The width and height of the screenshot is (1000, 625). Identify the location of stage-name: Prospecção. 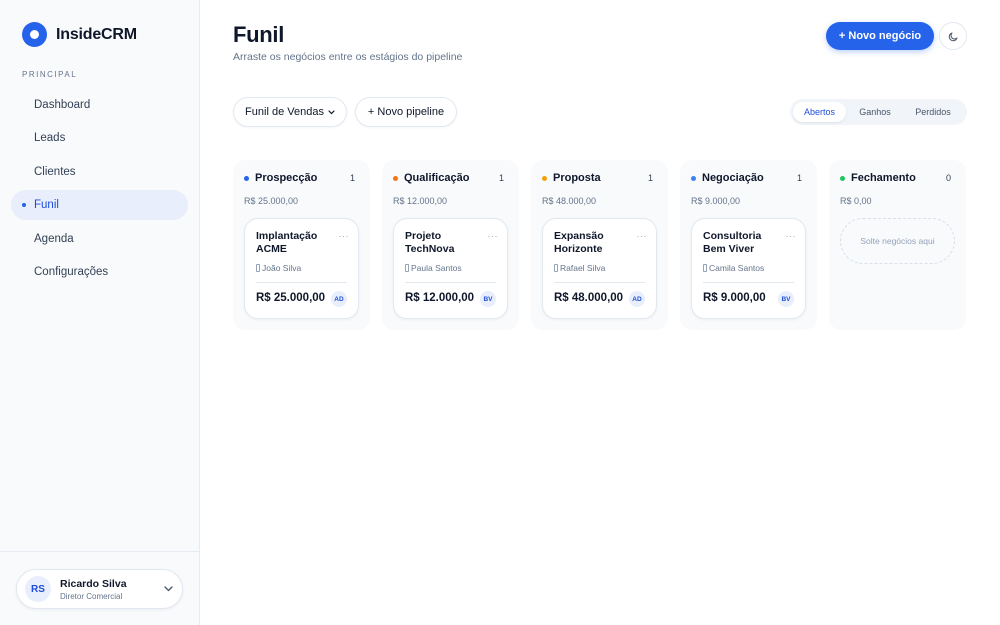
(286, 178).